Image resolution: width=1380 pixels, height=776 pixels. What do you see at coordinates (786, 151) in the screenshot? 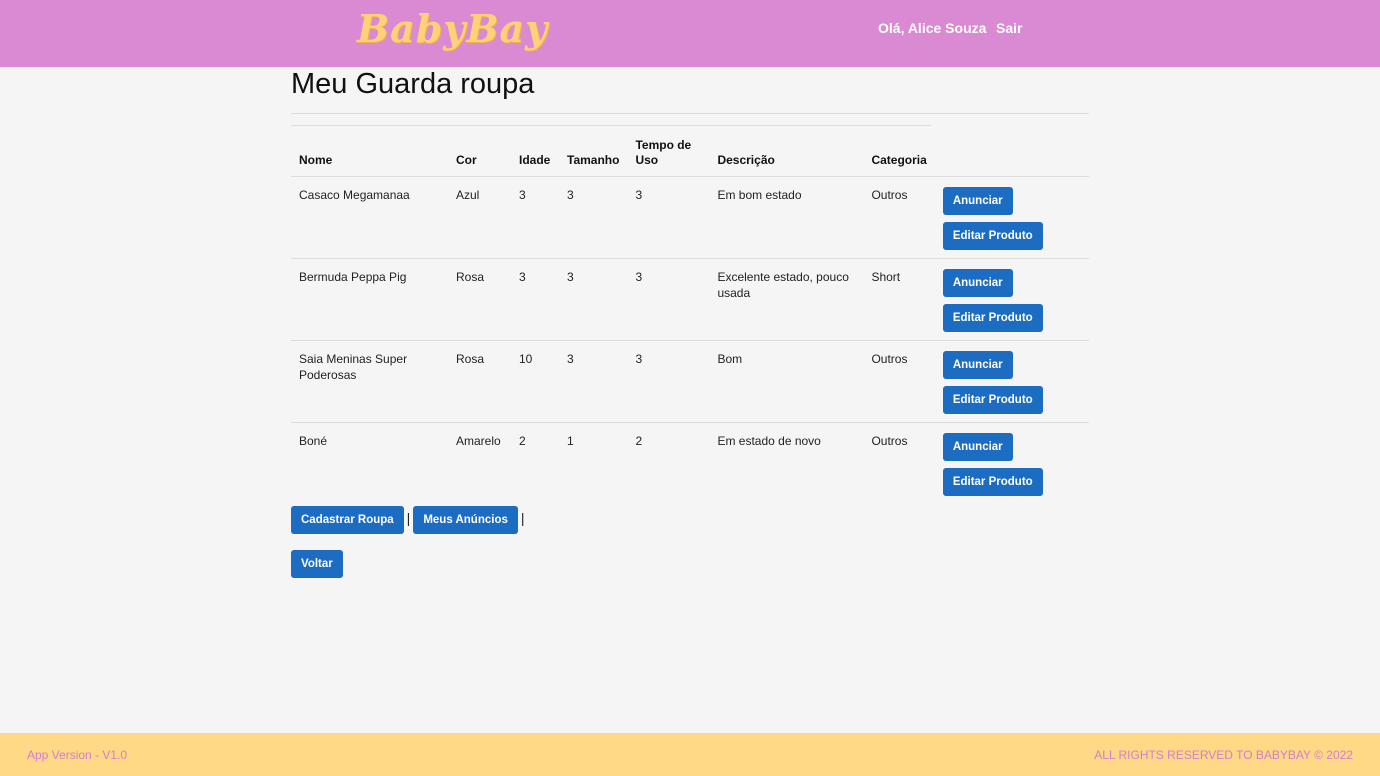
I see `header-descricao: Descrição` at bounding box center [786, 151].